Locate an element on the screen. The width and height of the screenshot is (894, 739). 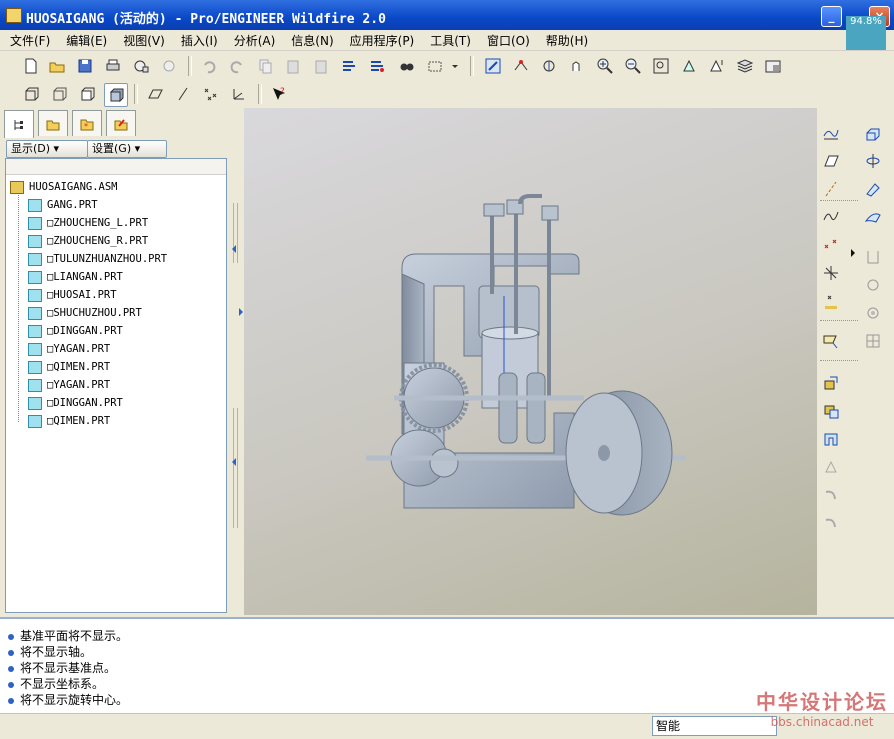
mail-icon is located at coordinates (141, 66).